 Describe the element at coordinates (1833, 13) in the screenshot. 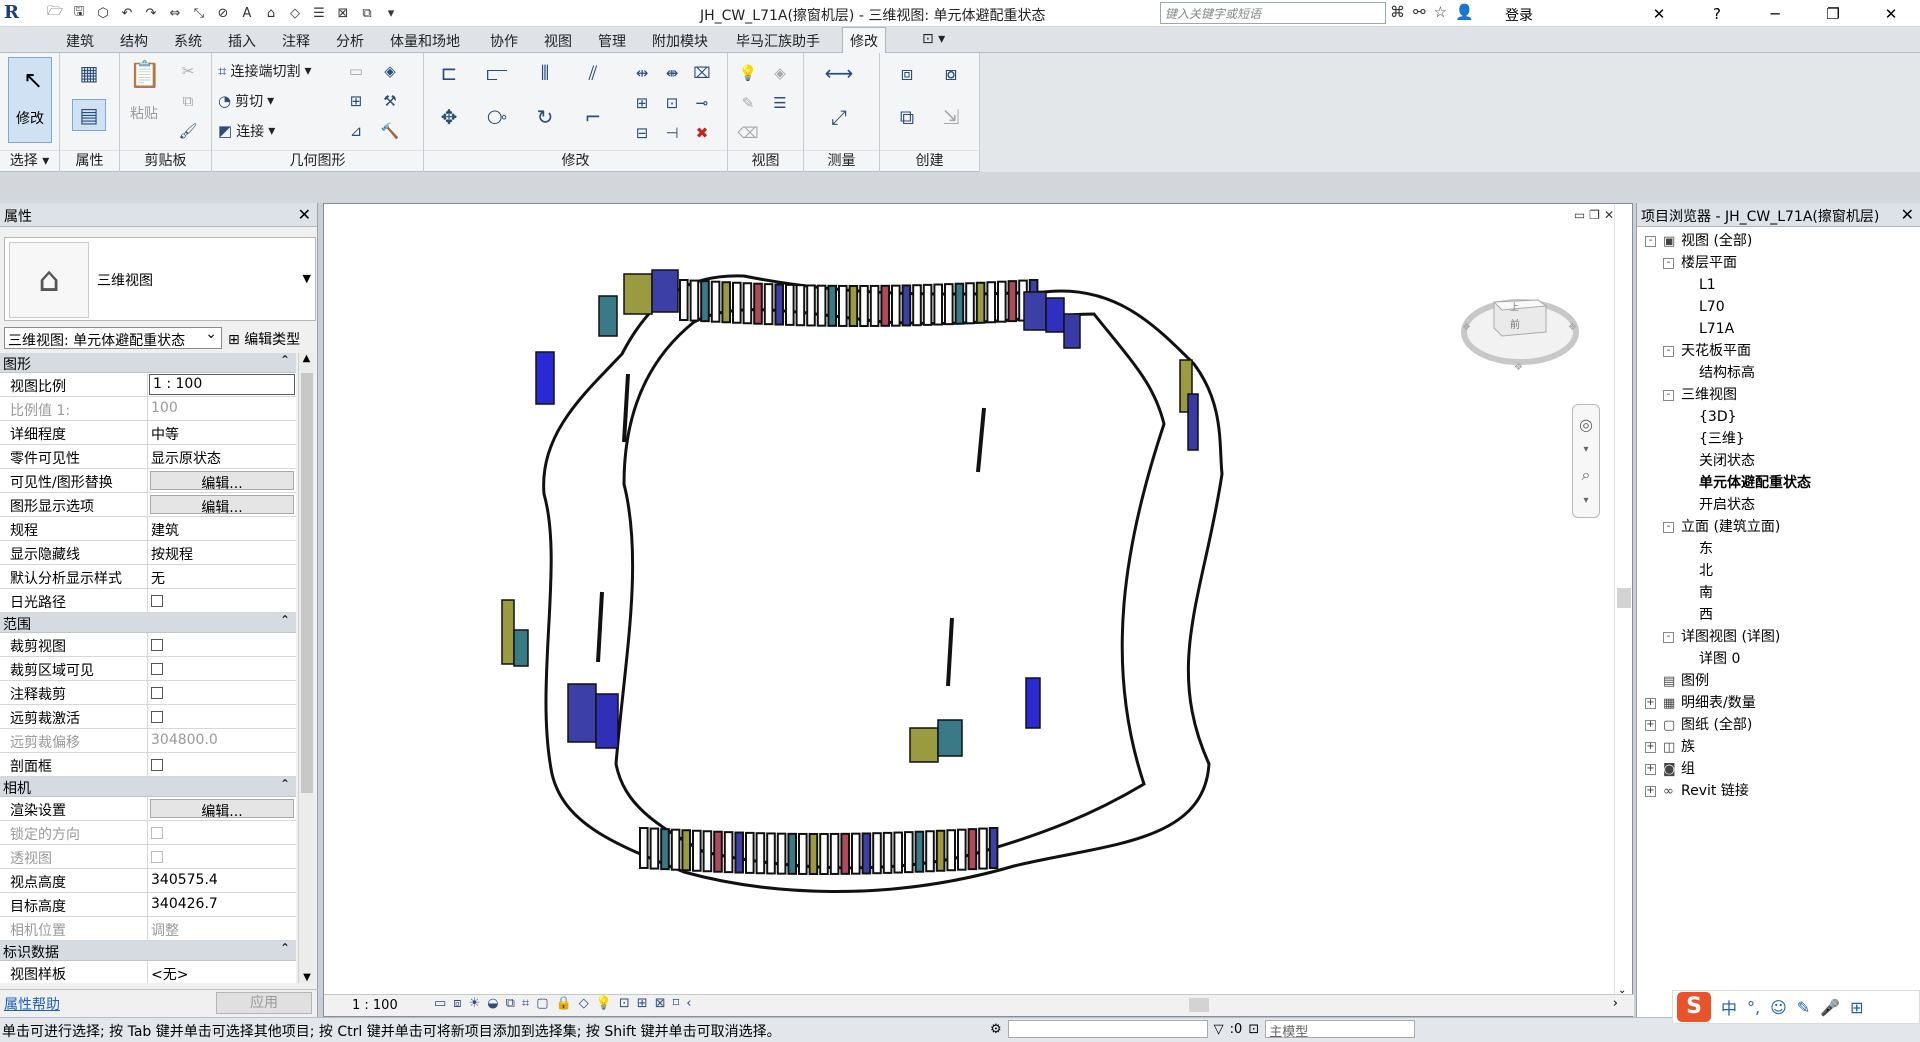

I see `maximize-icon: ❐` at that location.